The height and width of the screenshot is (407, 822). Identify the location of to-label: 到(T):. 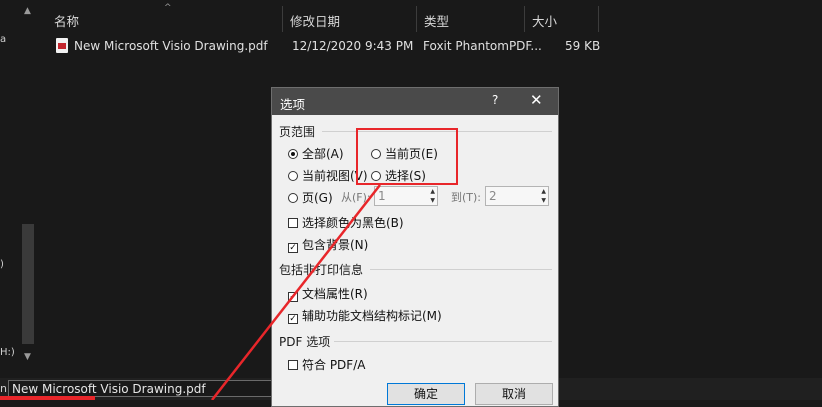
(466, 197).